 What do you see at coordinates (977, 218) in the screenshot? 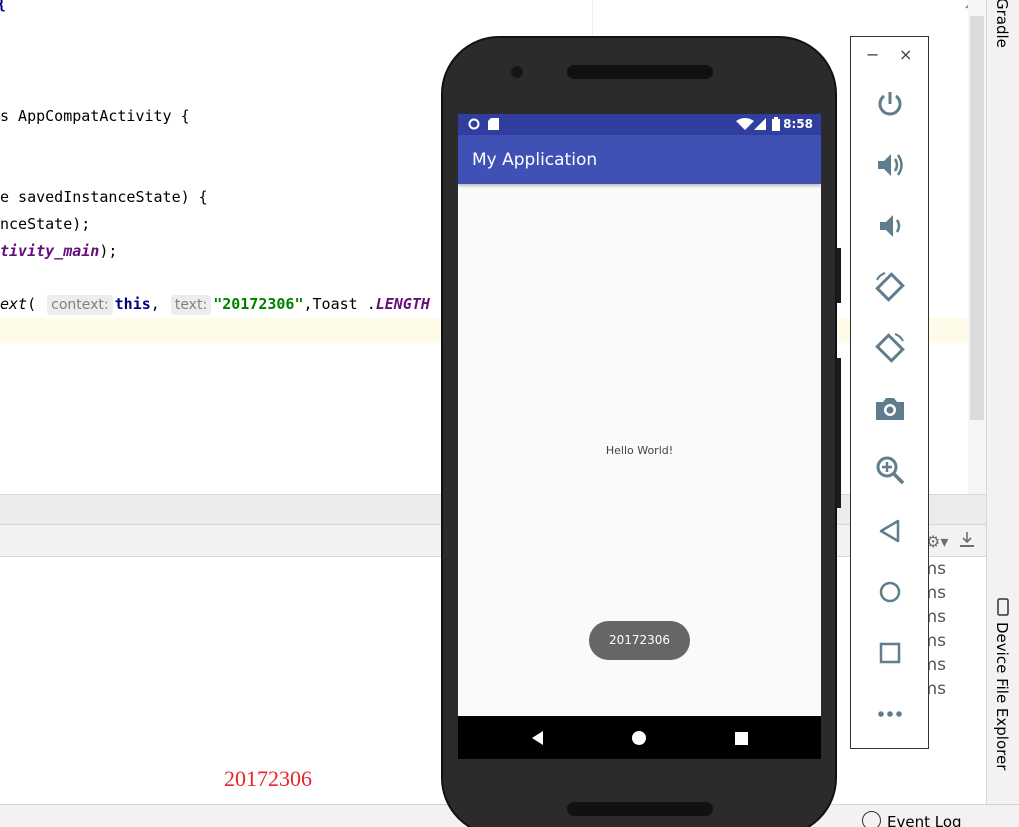
I see `editor-scrollbar-thumb` at bounding box center [977, 218].